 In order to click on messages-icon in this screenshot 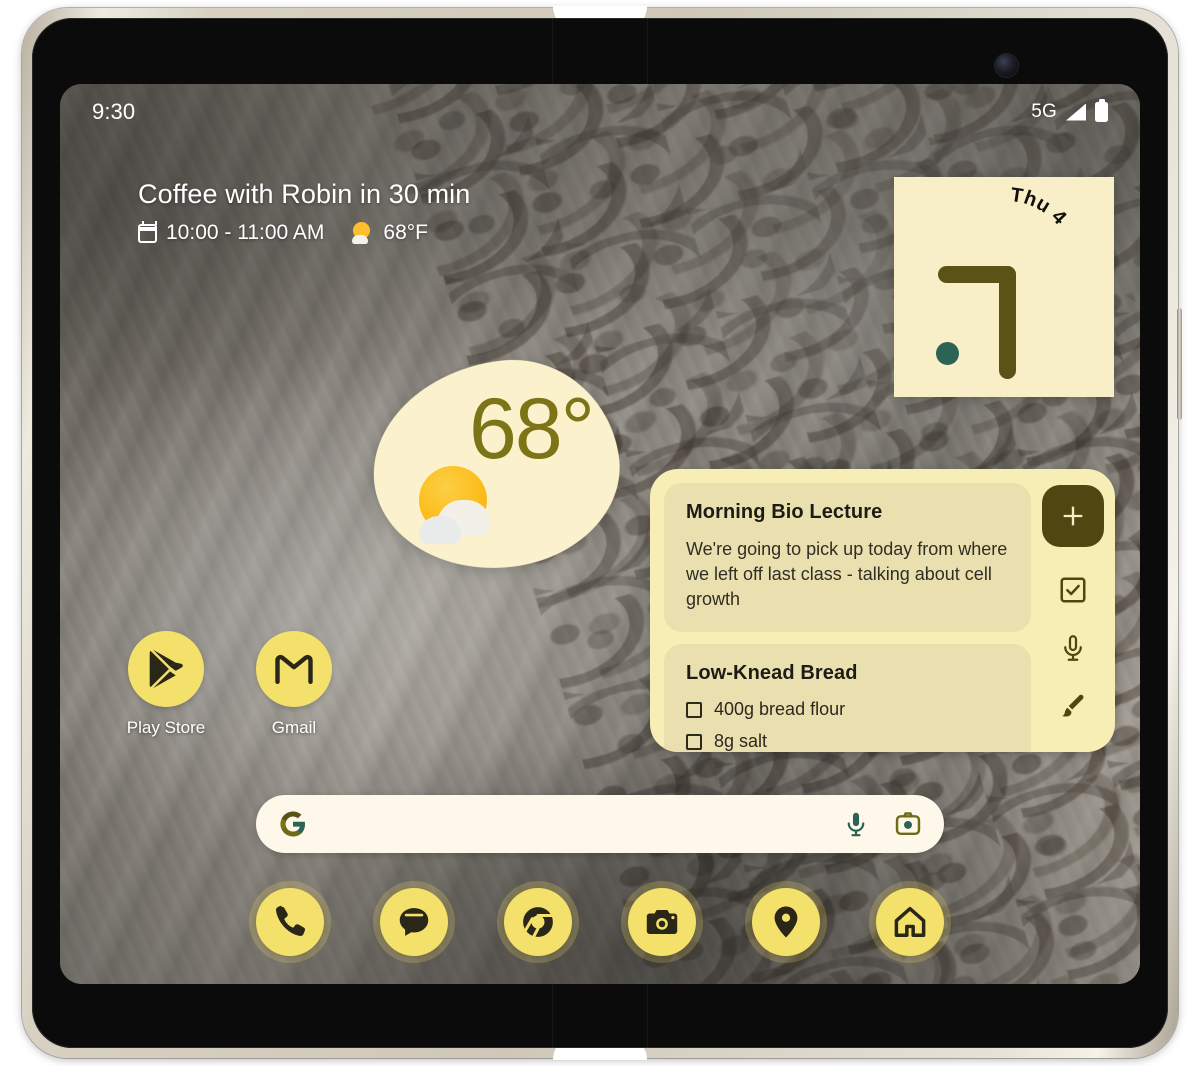, I will do `click(414, 922)`.